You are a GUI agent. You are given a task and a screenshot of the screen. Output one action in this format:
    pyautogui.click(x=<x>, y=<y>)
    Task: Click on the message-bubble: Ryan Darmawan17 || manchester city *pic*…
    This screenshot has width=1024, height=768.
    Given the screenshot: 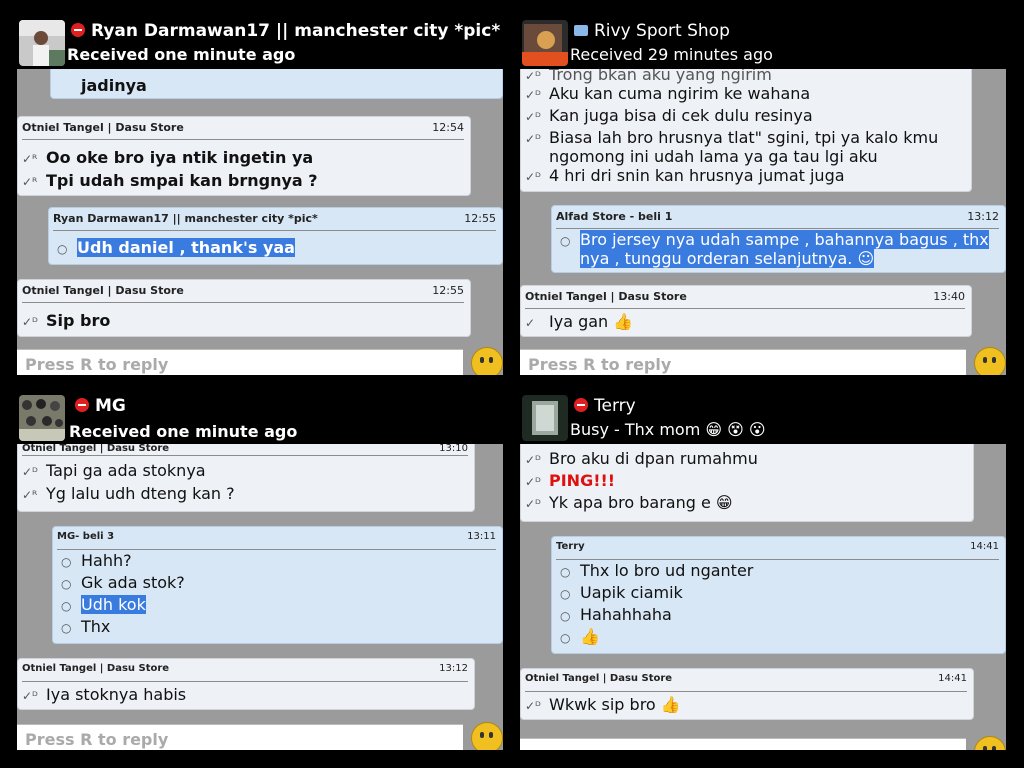 What is the action you would take?
    pyautogui.click(x=275, y=236)
    